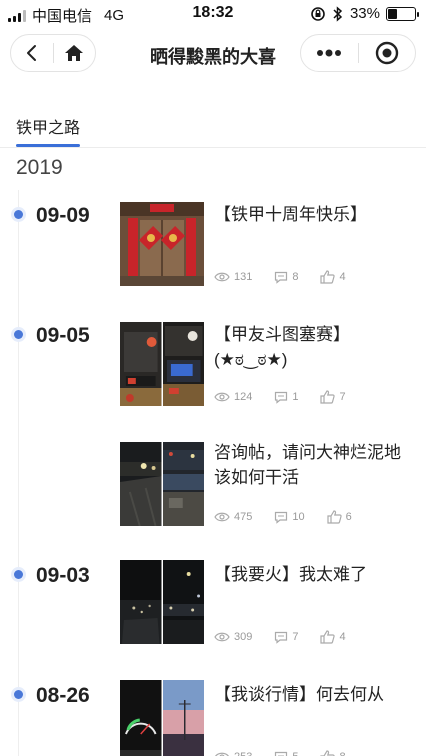  Describe the element at coordinates (342, 753) in the screenshot. I see `like-count: 8` at that location.